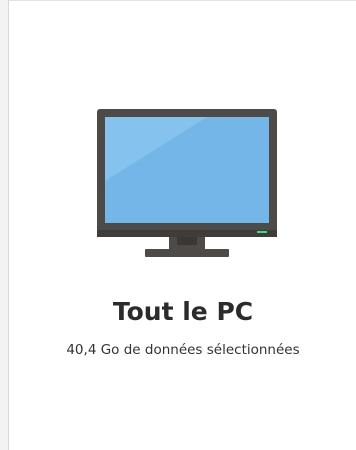  I want to click on card-subtitle: 40,4 Go de données sélectionnées, so click(183, 350).